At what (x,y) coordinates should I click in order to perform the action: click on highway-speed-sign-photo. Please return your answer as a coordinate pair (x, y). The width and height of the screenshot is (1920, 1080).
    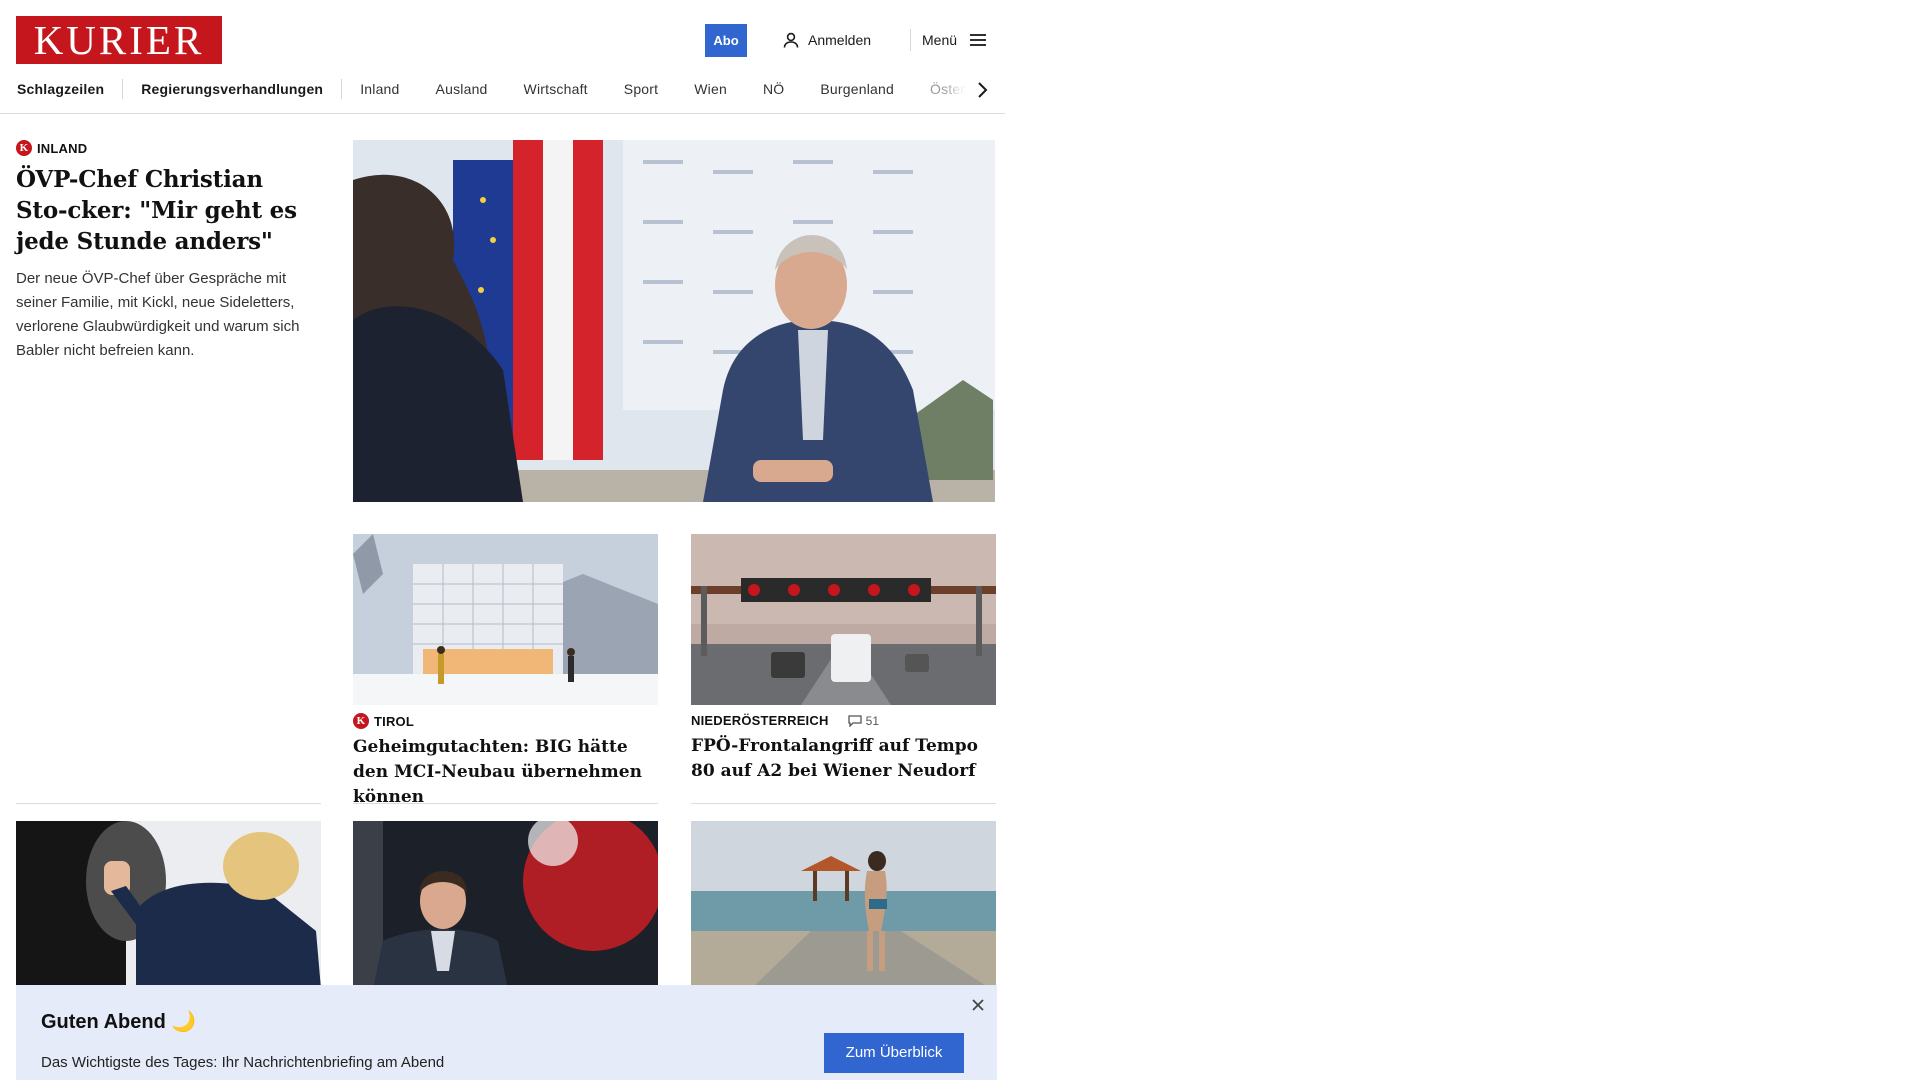
    Looking at the image, I should click on (843, 619).